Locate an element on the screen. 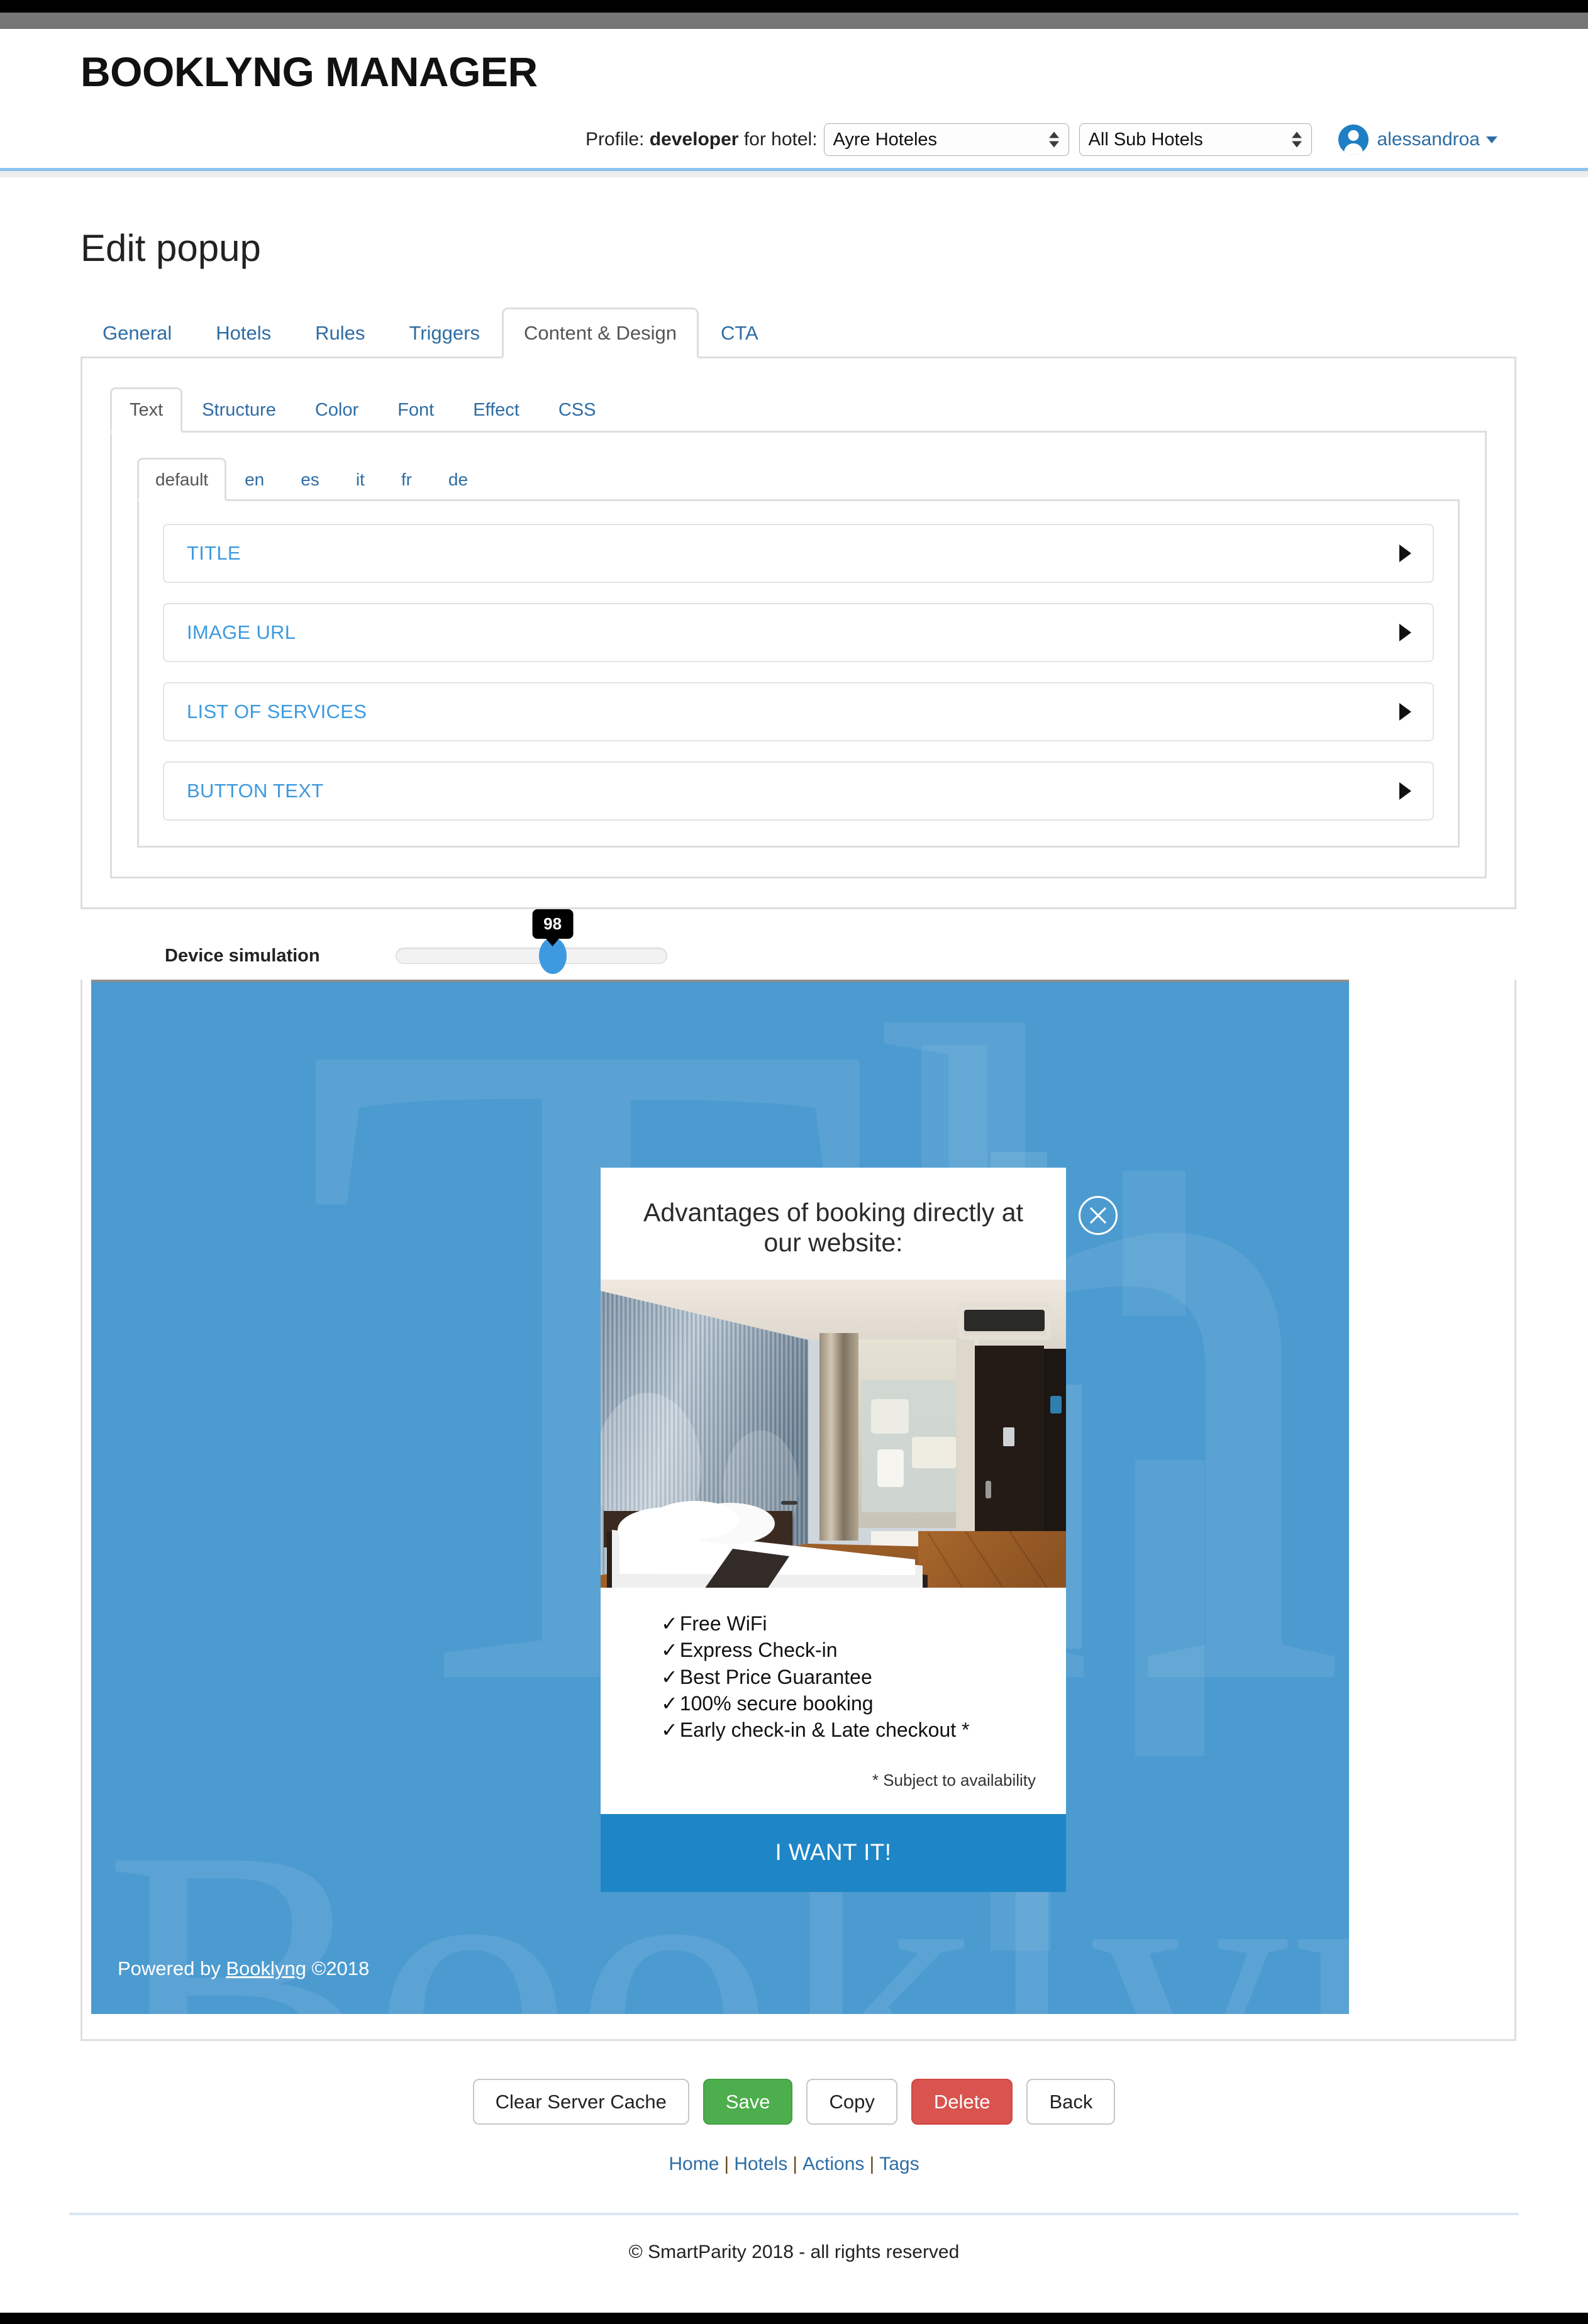 The height and width of the screenshot is (2324, 1588). tab-structure: Structure is located at coordinates (239, 410).